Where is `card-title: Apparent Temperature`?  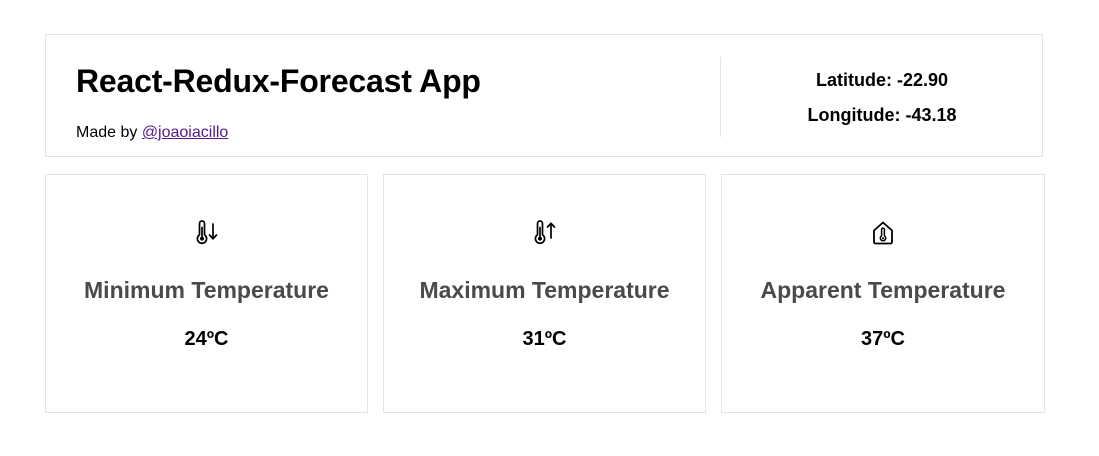 card-title: Apparent Temperature is located at coordinates (883, 290).